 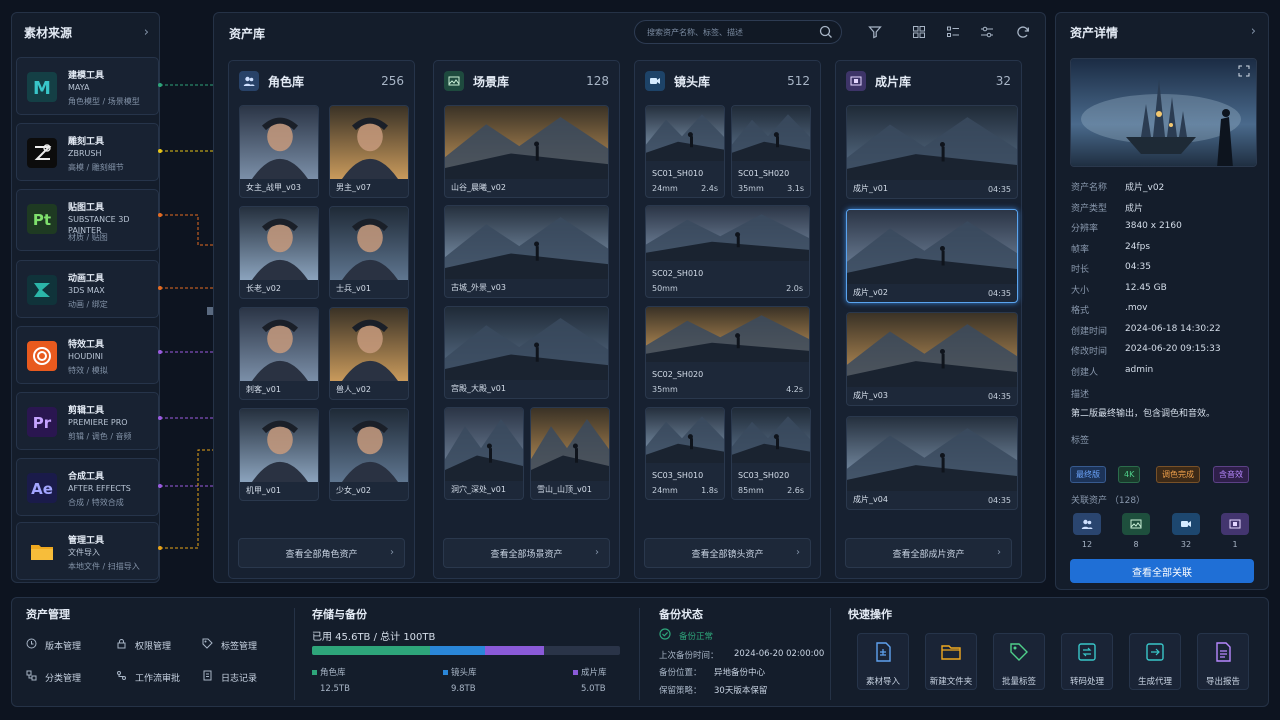 What do you see at coordinates (1186, 524) in the screenshot?
I see `camera-icon` at bounding box center [1186, 524].